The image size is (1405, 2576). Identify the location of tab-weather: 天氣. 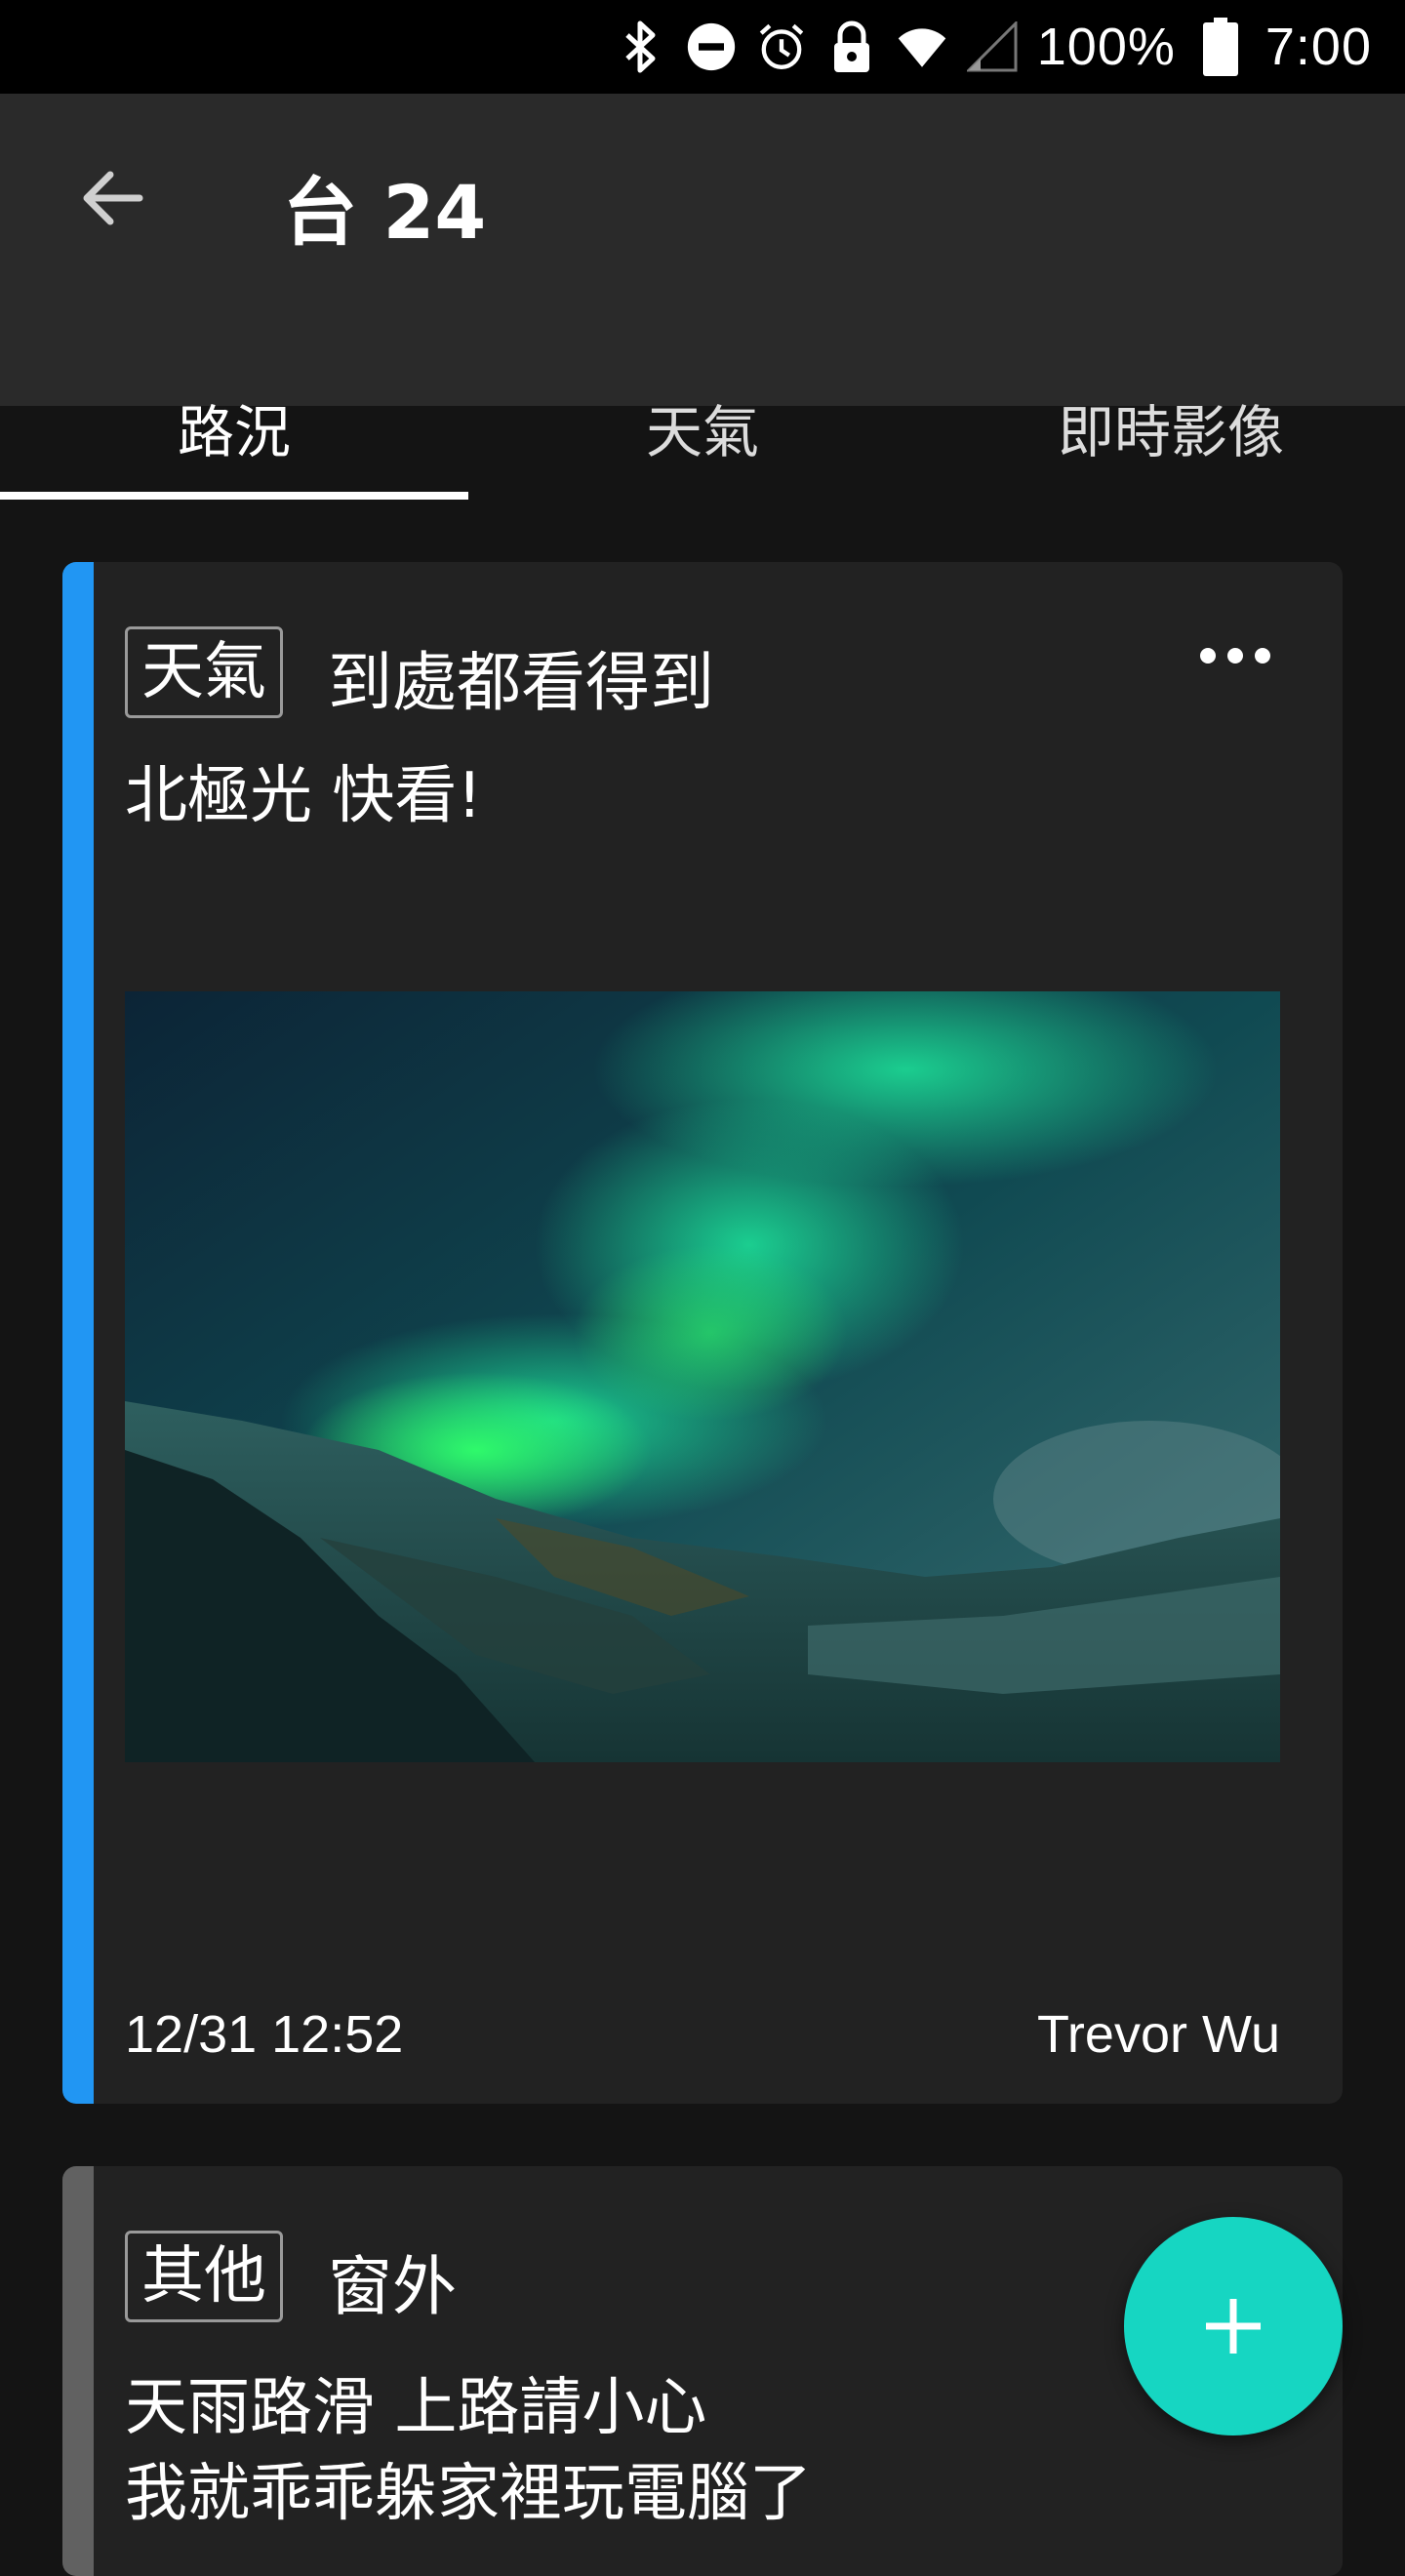
(702, 427).